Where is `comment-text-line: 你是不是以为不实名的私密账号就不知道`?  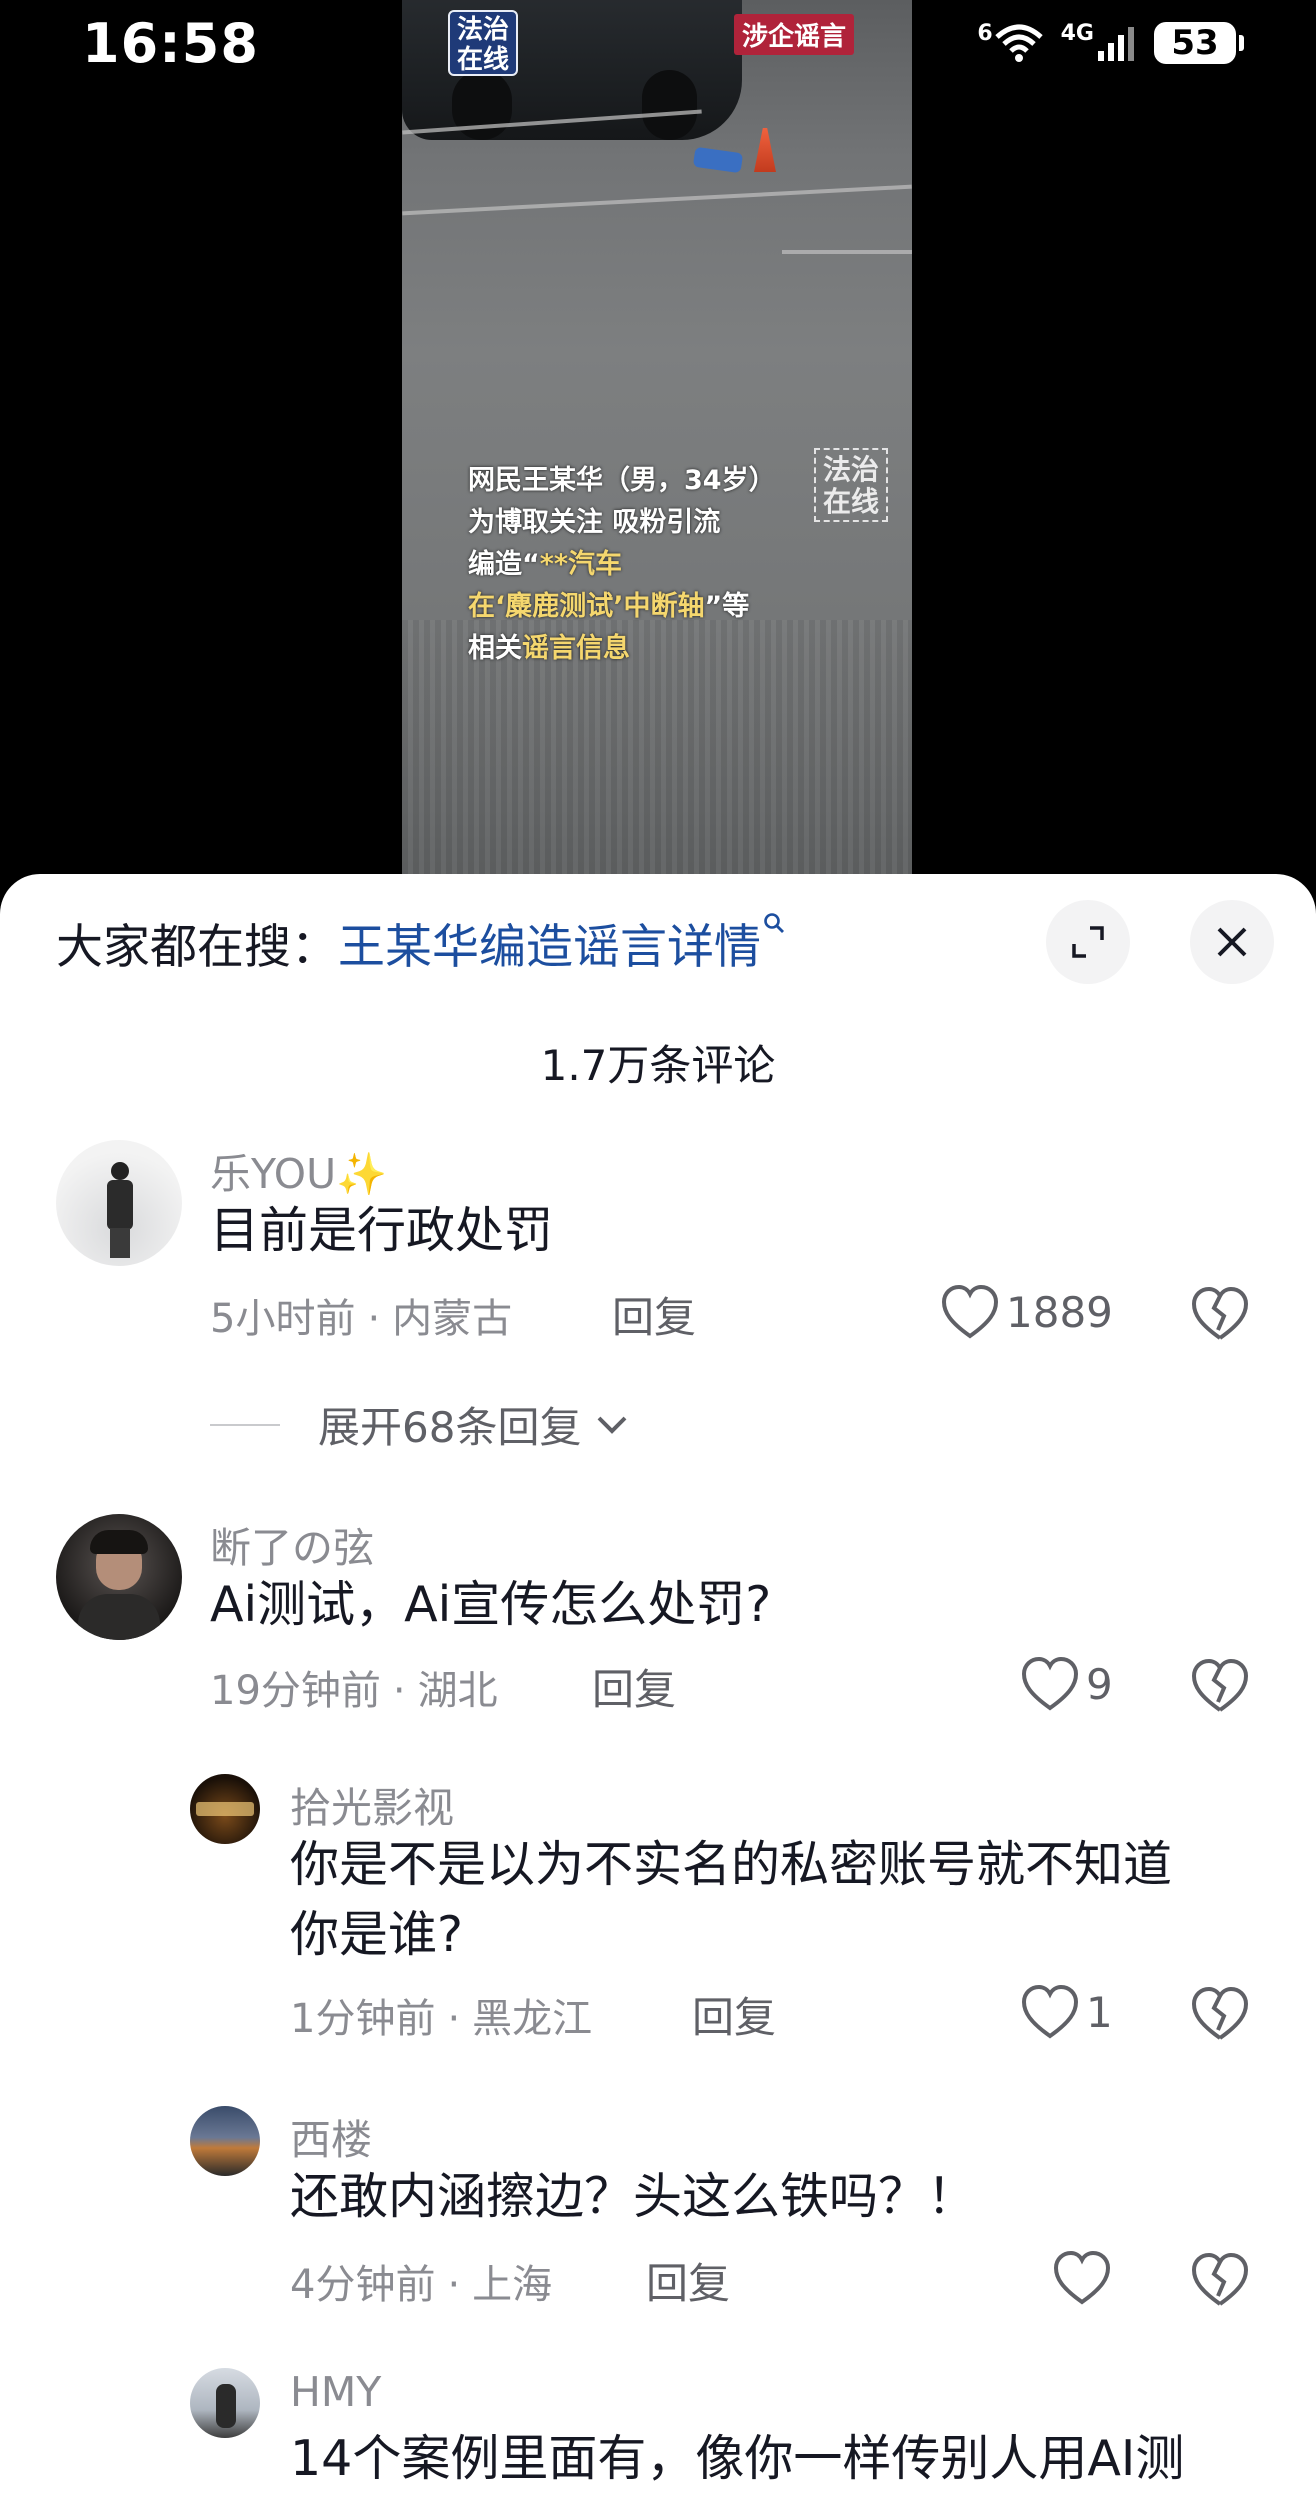 comment-text-line: 你是不是以为不实名的私密账号就不知道 is located at coordinates (731, 1864).